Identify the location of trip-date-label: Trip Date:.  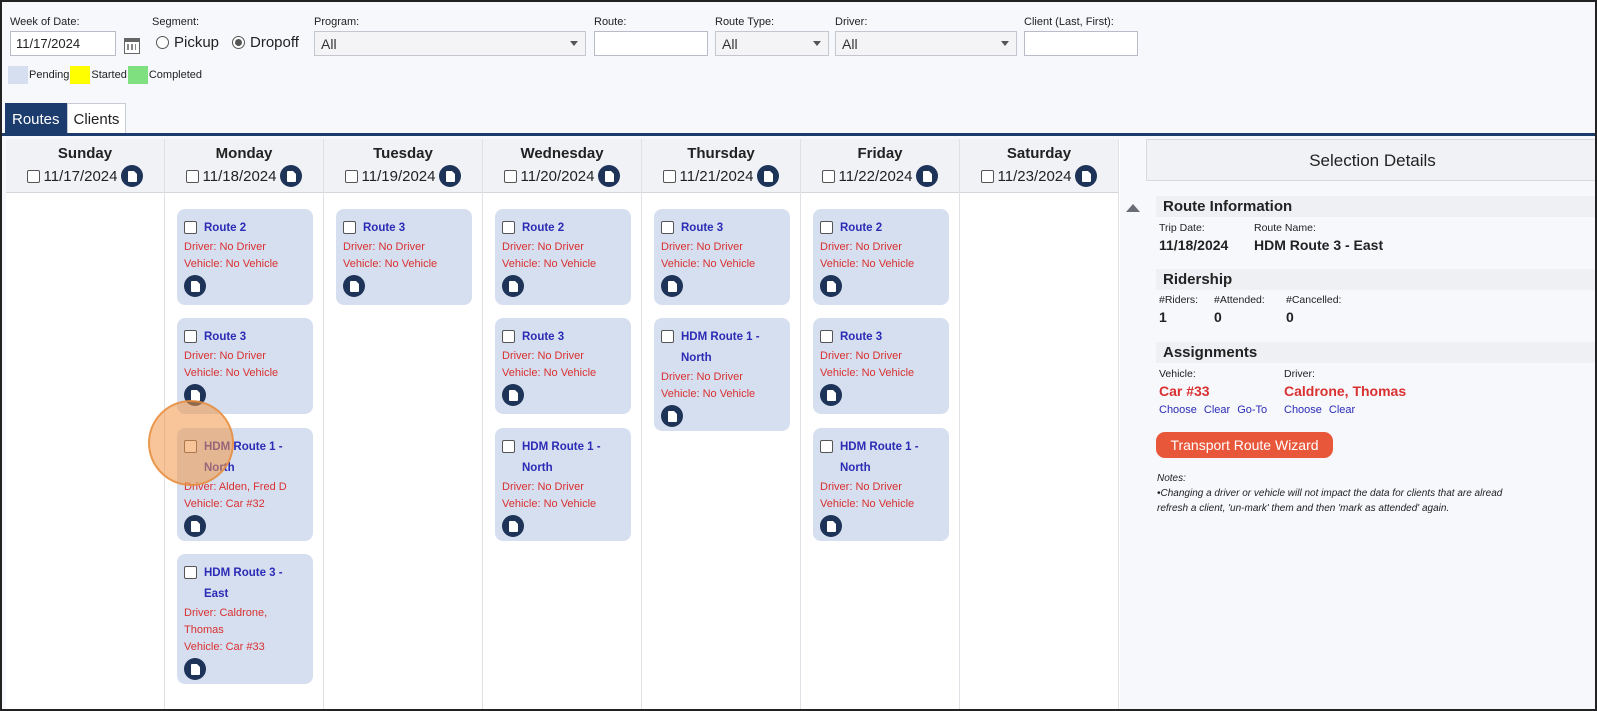
(1182, 228).